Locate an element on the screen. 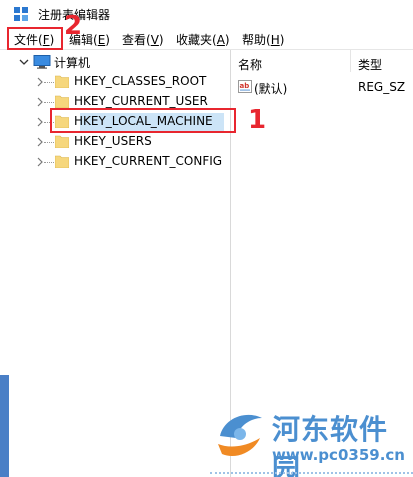 This screenshot has height=477, width=413. watermark: 河东软件园 www.pc0359.cn is located at coordinates (311, 439).